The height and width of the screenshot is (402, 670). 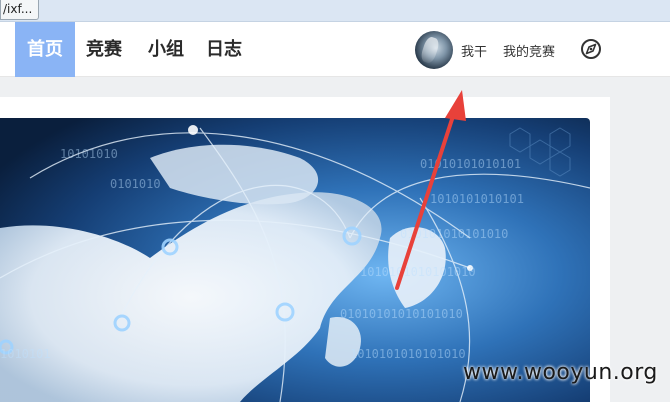 I want to click on svg-text: 1010101010101, so click(x=477, y=199).